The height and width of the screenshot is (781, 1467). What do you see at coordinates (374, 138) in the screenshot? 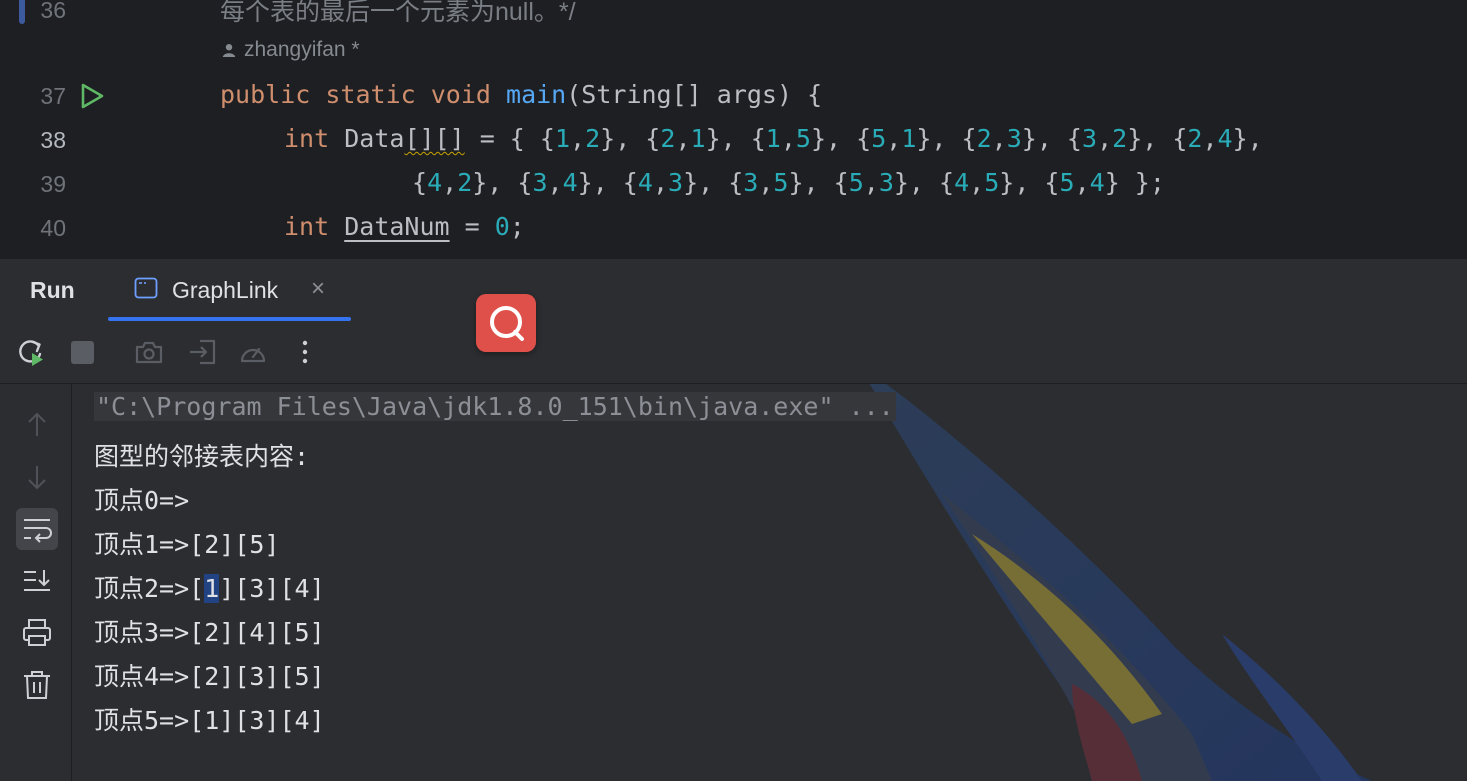
I see `variable-name: Data` at bounding box center [374, 138].